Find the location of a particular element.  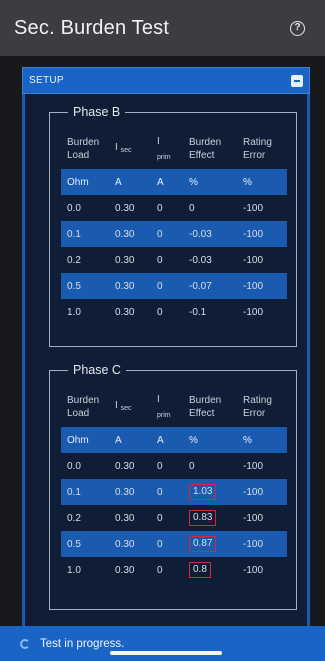

spinner-icon is located at coordinates (25, 643).